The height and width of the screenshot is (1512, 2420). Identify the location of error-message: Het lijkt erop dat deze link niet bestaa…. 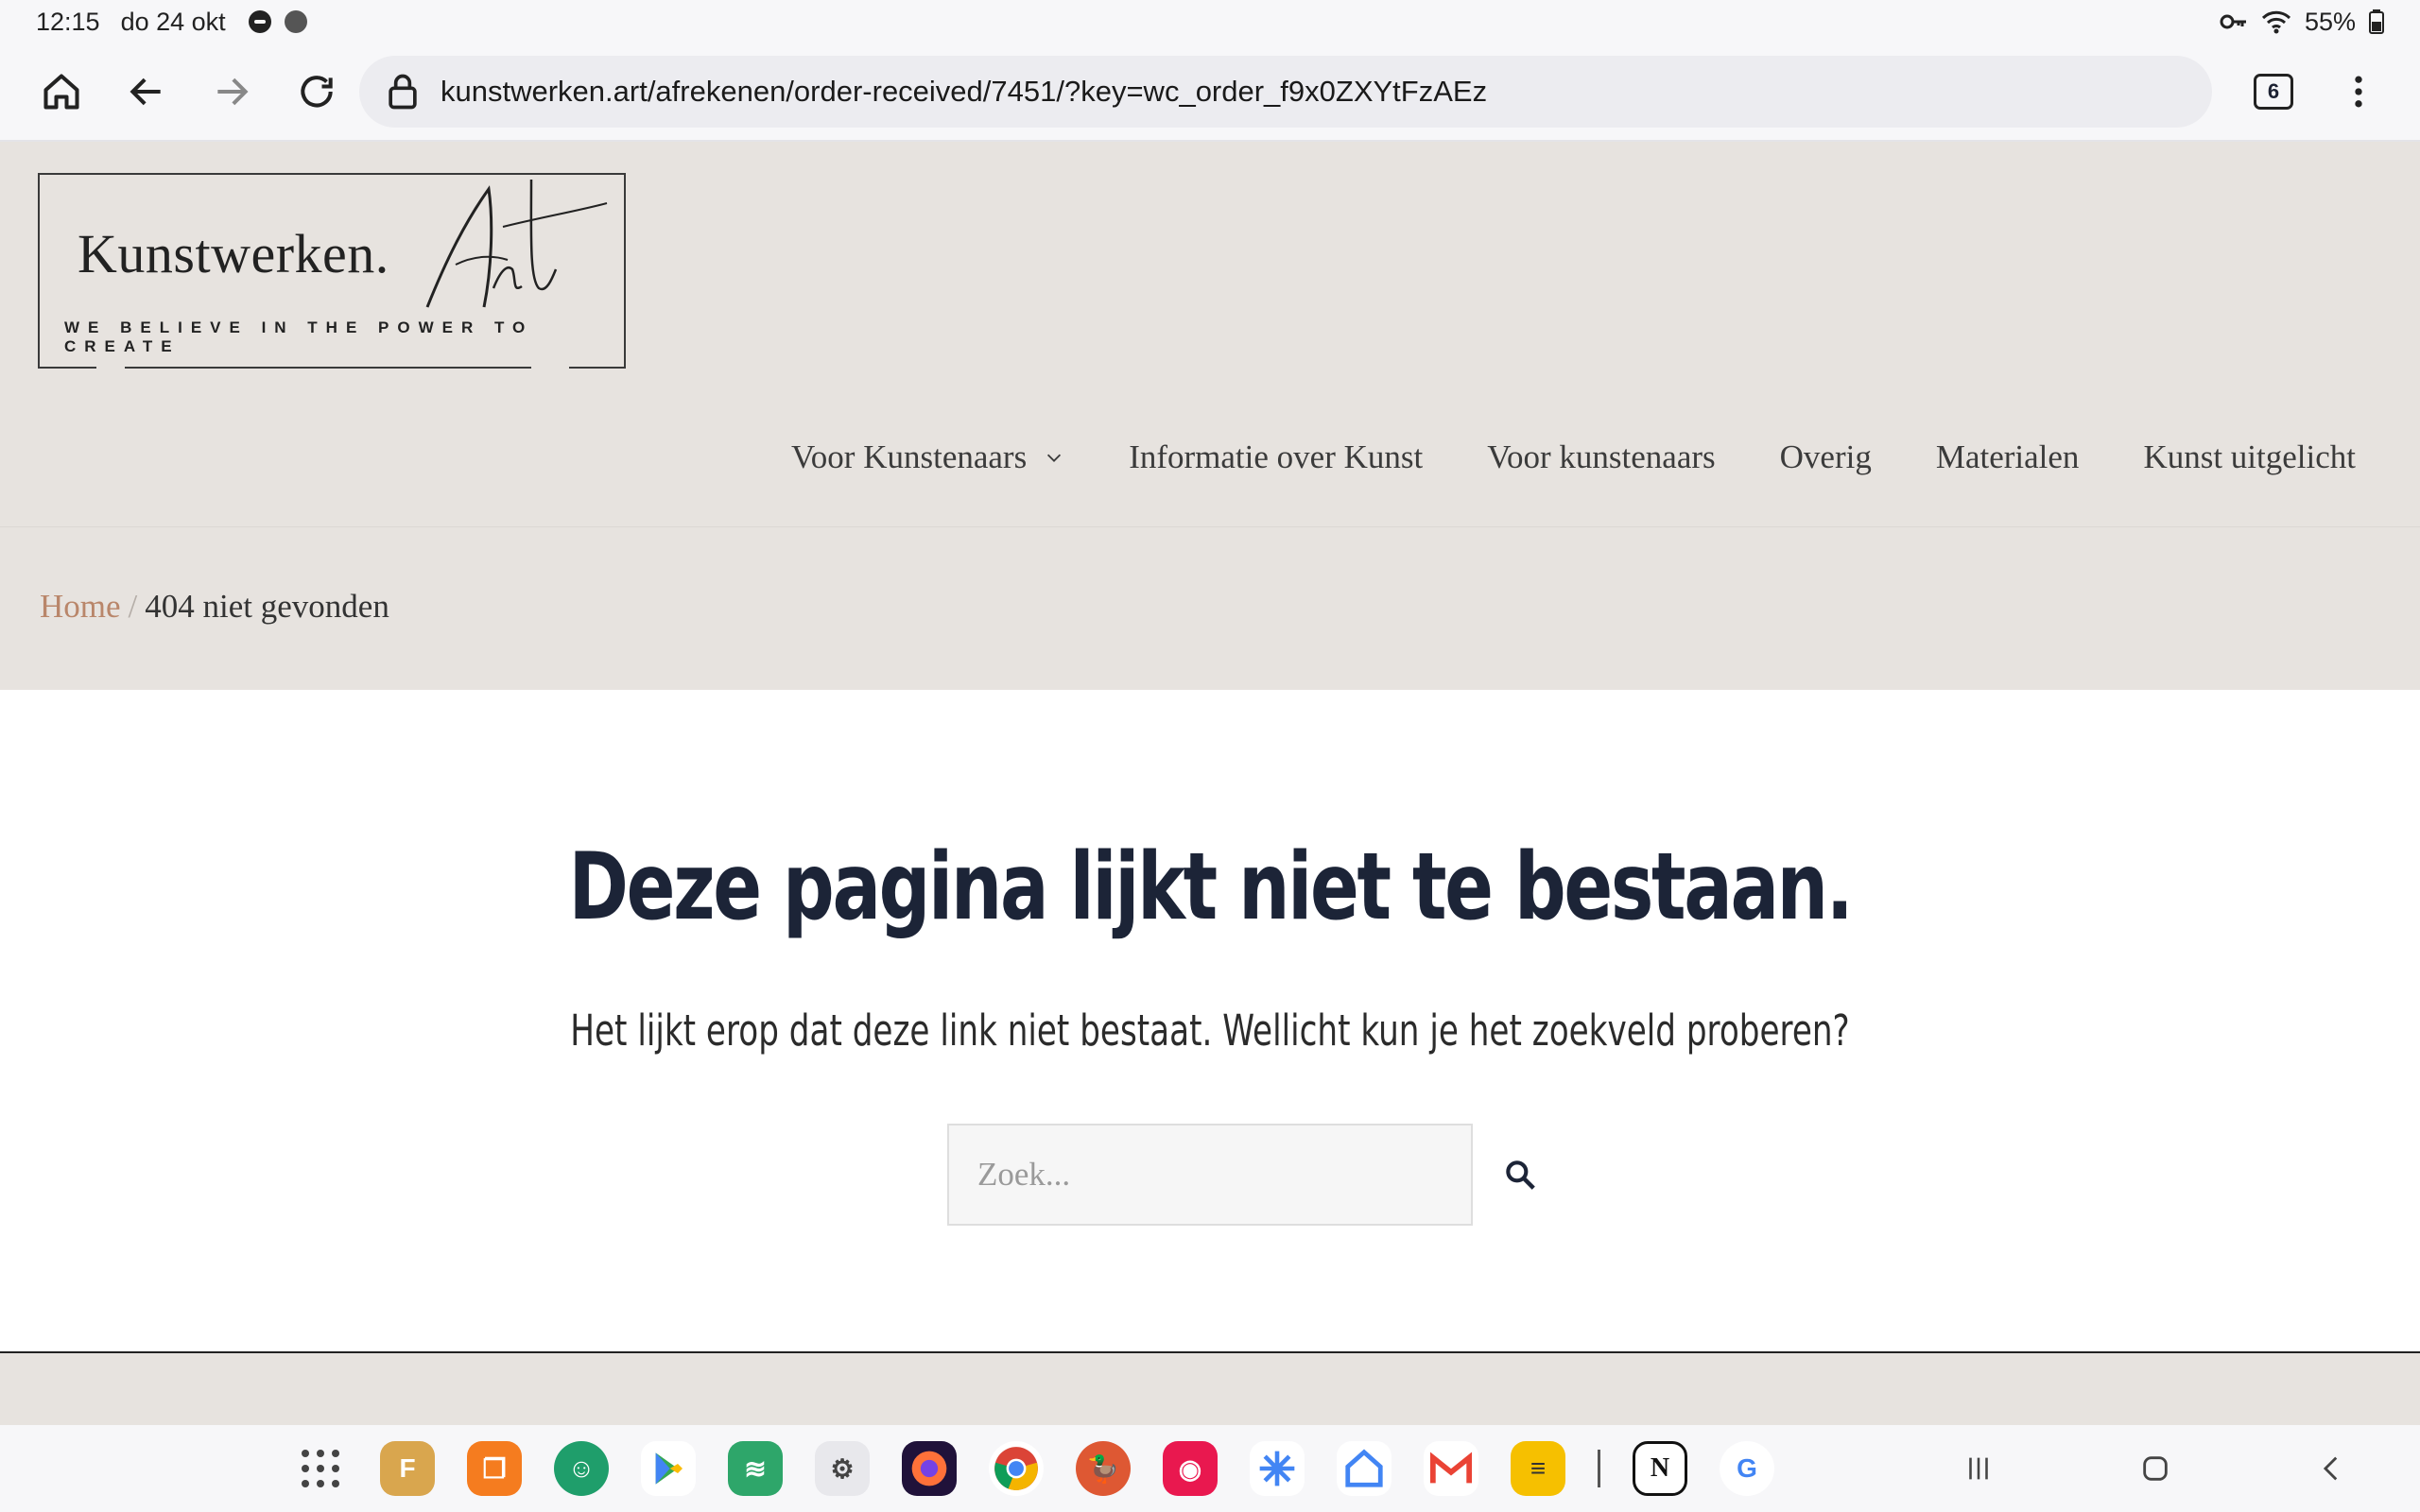
(1210, 1030).